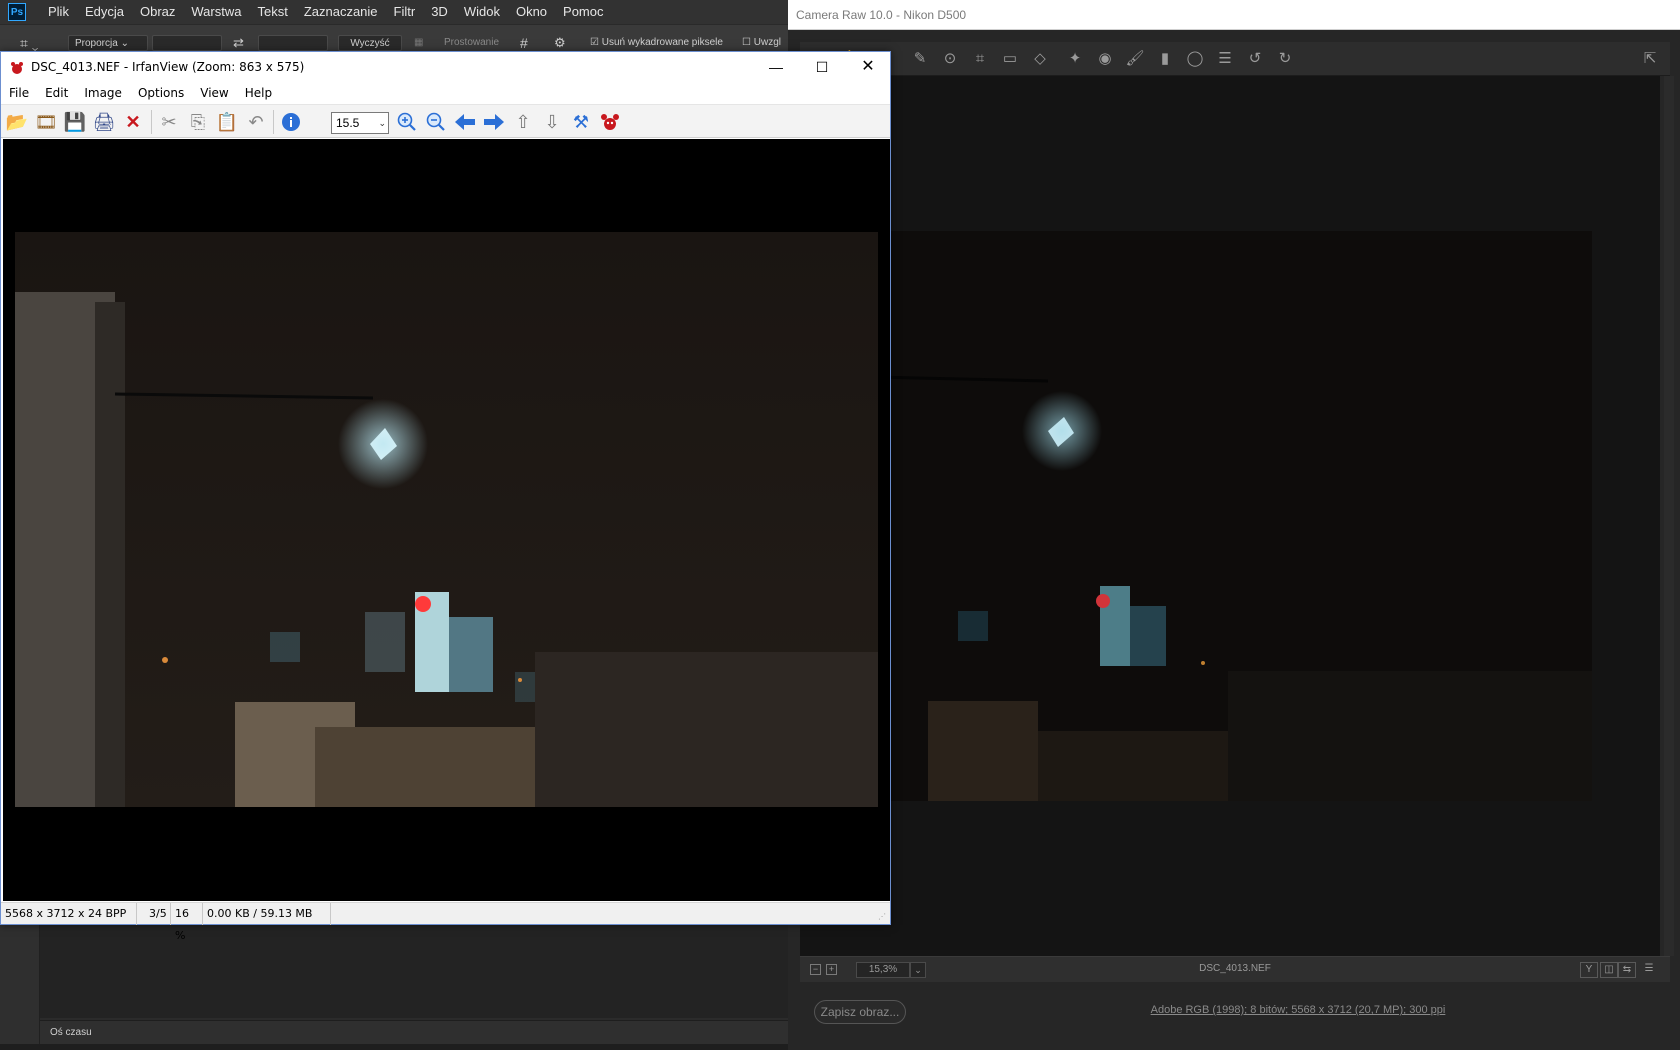  Describe the element at coordinates (524, 43) in the screenshot. I see `grid-overlay-icon: #` at that location.